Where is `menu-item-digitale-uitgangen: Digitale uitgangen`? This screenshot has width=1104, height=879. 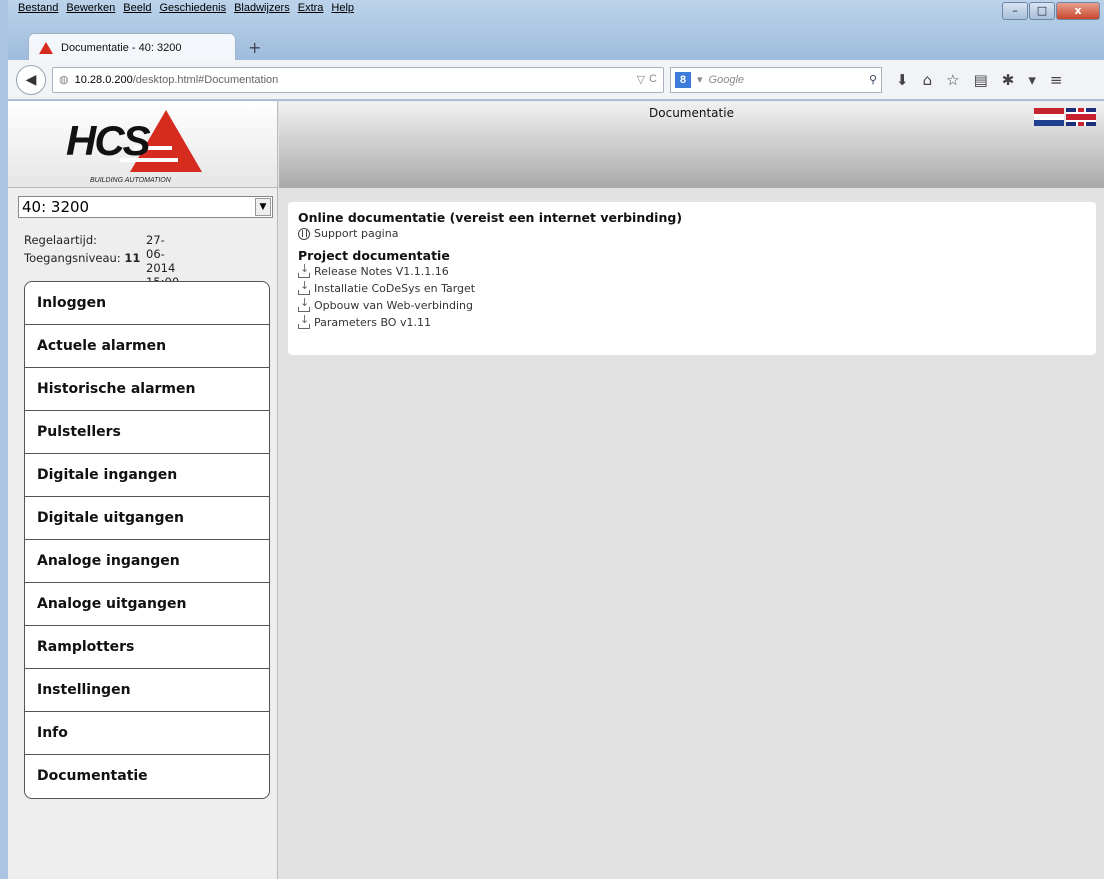 menu-item-digitale-uitgangen: Digitale uitgangen is located at coordinates (147, 518).